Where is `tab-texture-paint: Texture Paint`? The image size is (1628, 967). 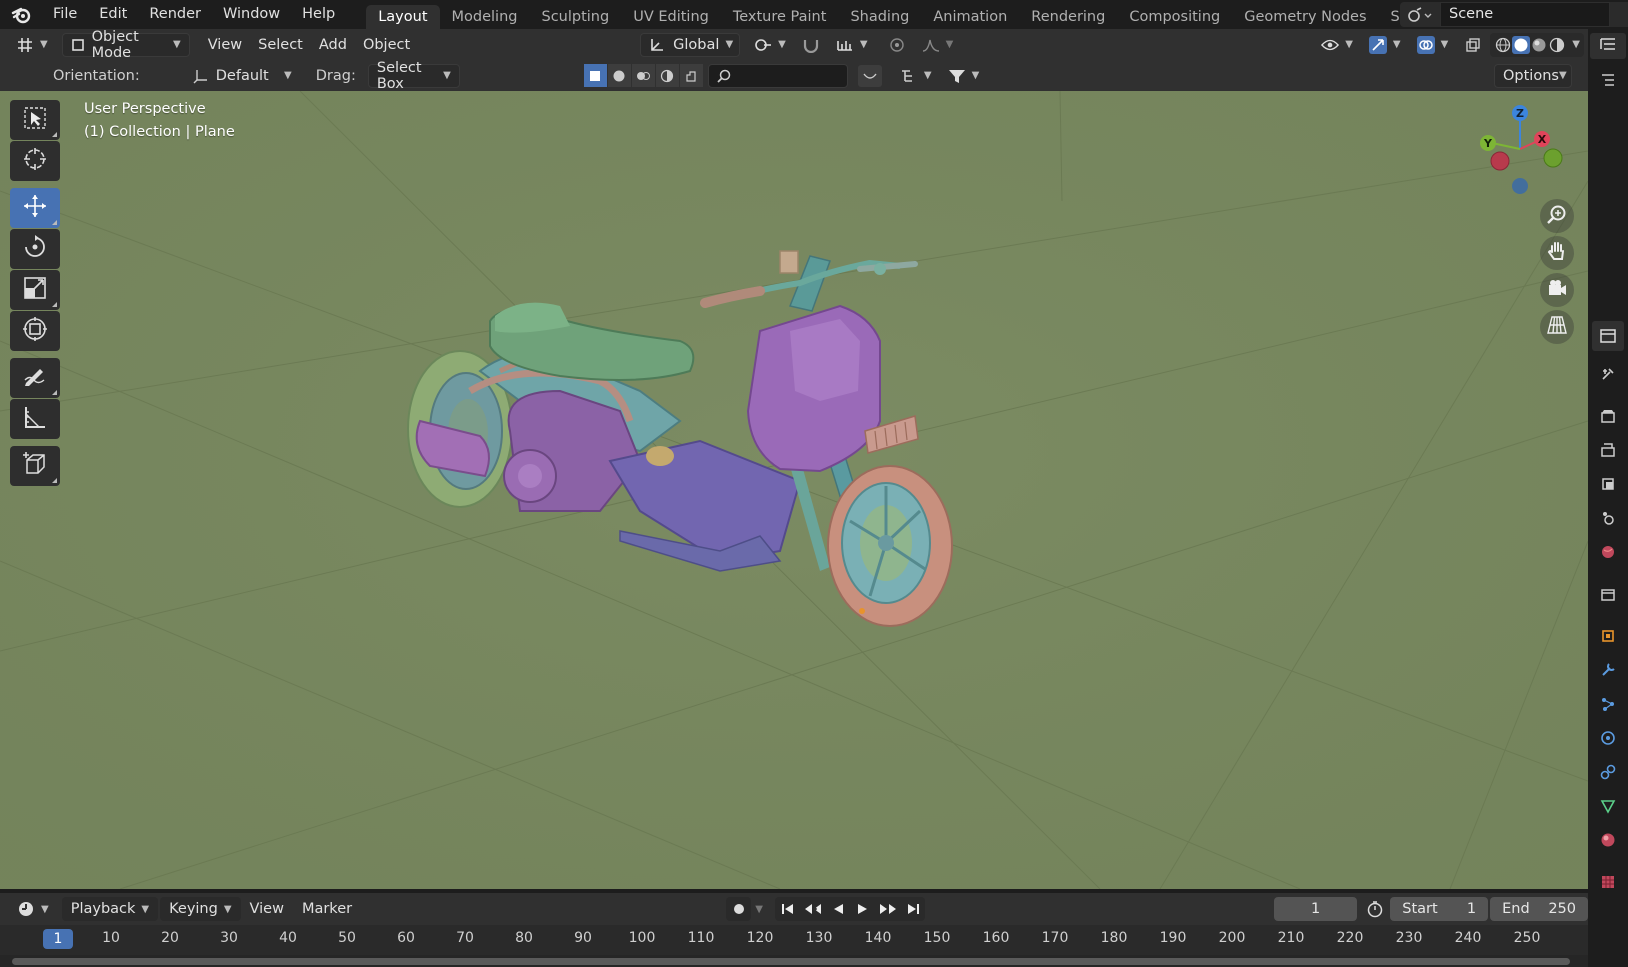 tab-texture-paint: Texture Paint is located at coordinates (780, 17).